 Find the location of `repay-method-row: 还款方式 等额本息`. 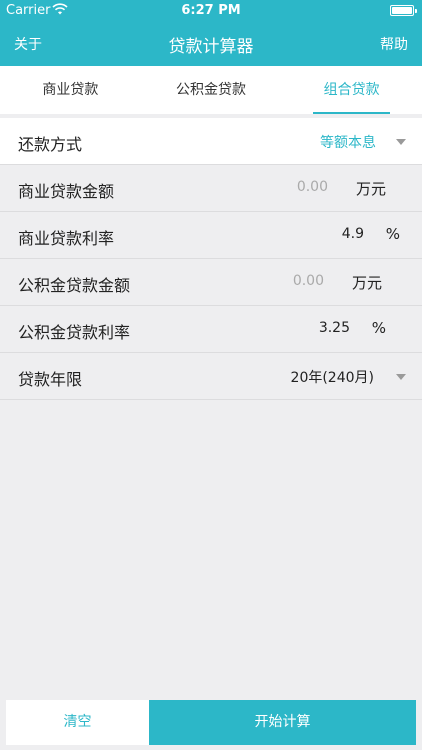

repay-method-row: 还款方式 等额本息 is located at coordinates (211, 141).